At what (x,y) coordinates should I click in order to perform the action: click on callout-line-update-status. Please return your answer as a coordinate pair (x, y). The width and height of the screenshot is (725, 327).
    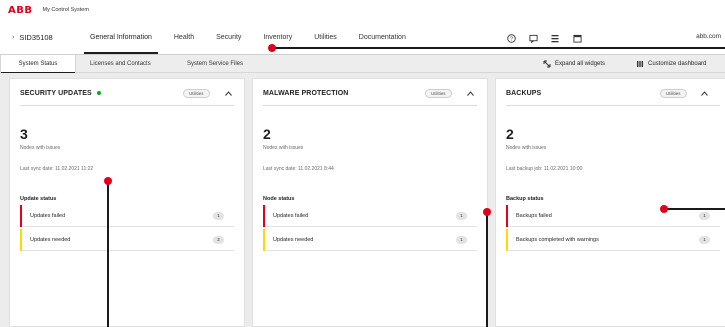
    Looking at the image, I should click on (108, 254).